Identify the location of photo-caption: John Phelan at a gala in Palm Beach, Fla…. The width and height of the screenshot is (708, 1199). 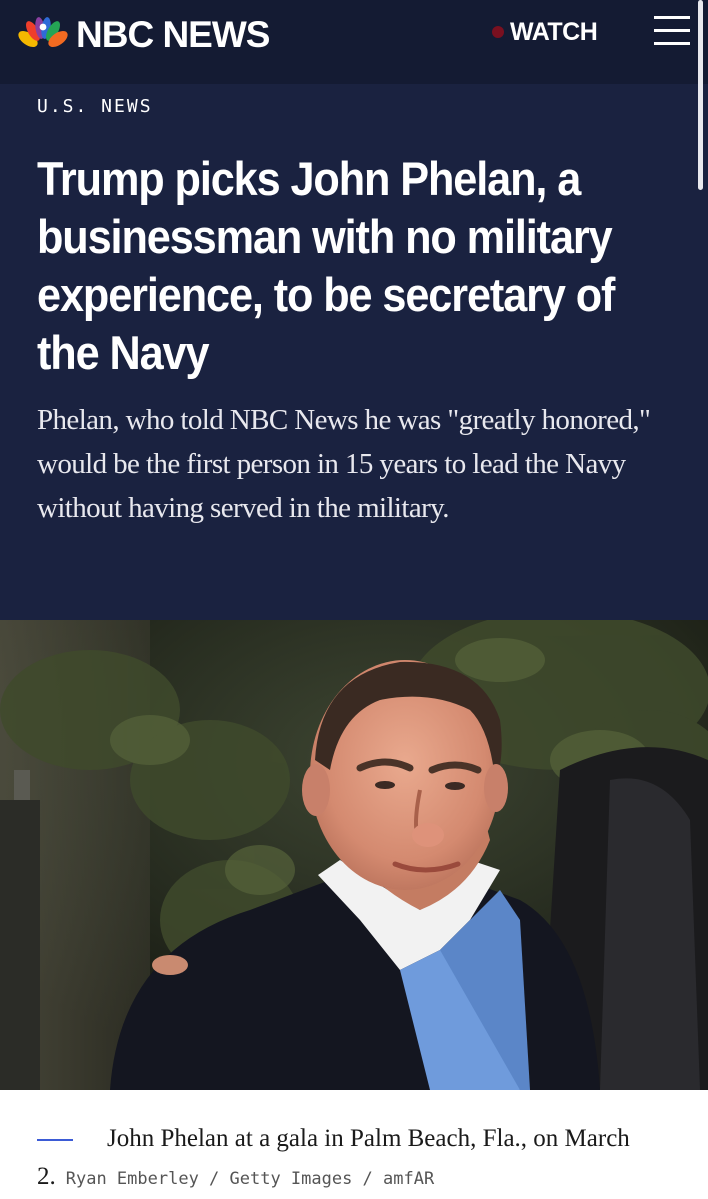
(357, 1159).